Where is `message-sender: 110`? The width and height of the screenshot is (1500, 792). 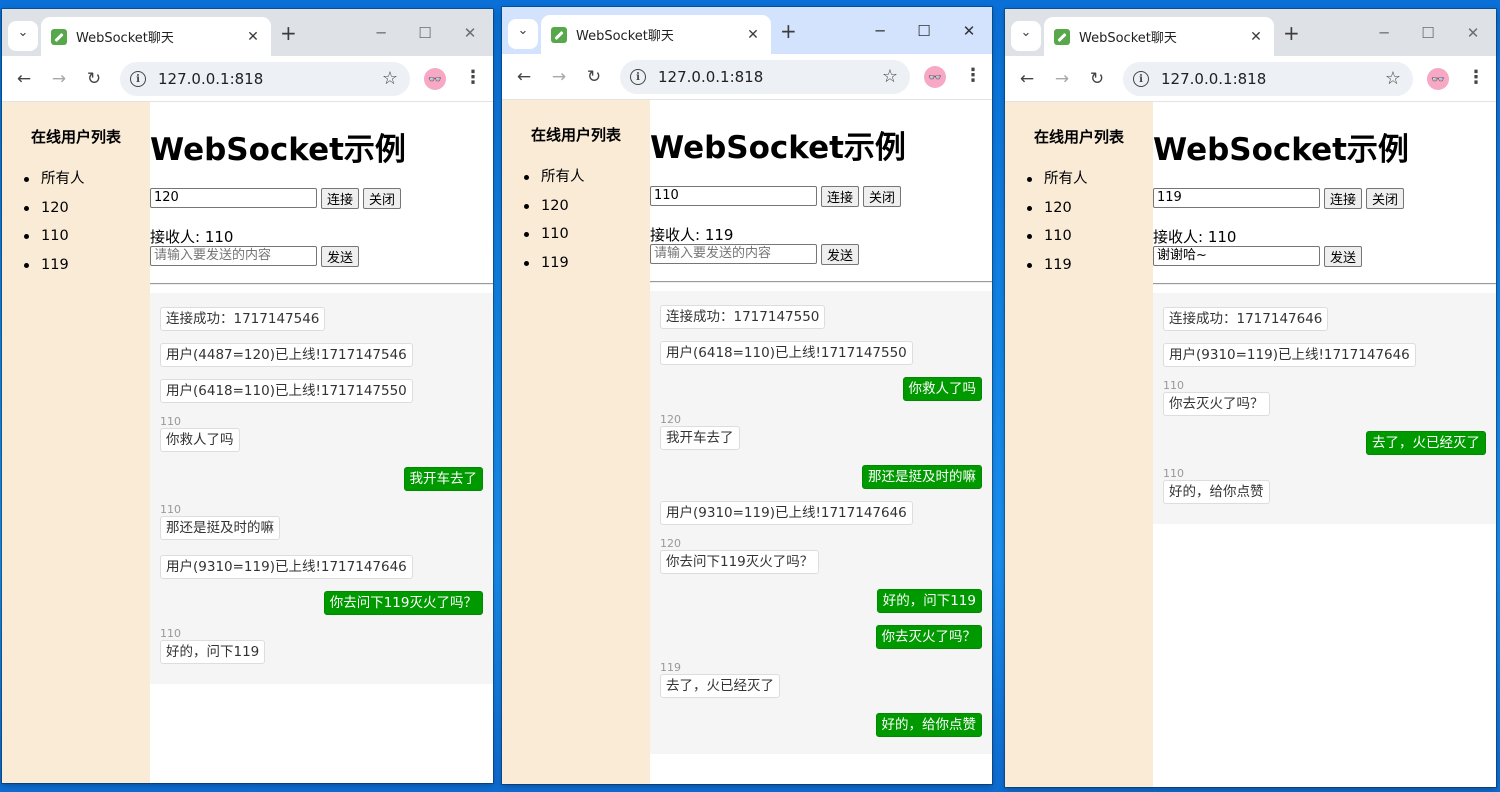 message-sender: 110 is located at coordinates (170, 633).